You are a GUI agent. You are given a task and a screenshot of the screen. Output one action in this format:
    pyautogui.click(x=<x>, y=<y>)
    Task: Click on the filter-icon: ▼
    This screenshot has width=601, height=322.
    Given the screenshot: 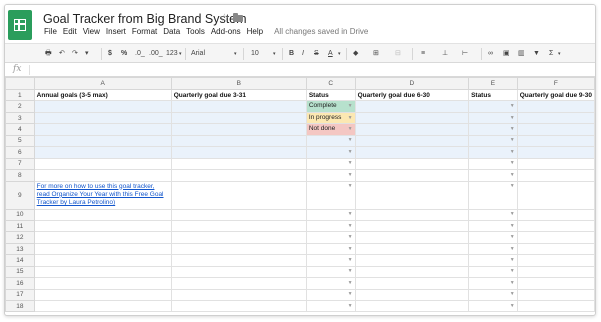 What is the action you would take?
    pyautogui.click(x=536, y=54)
    